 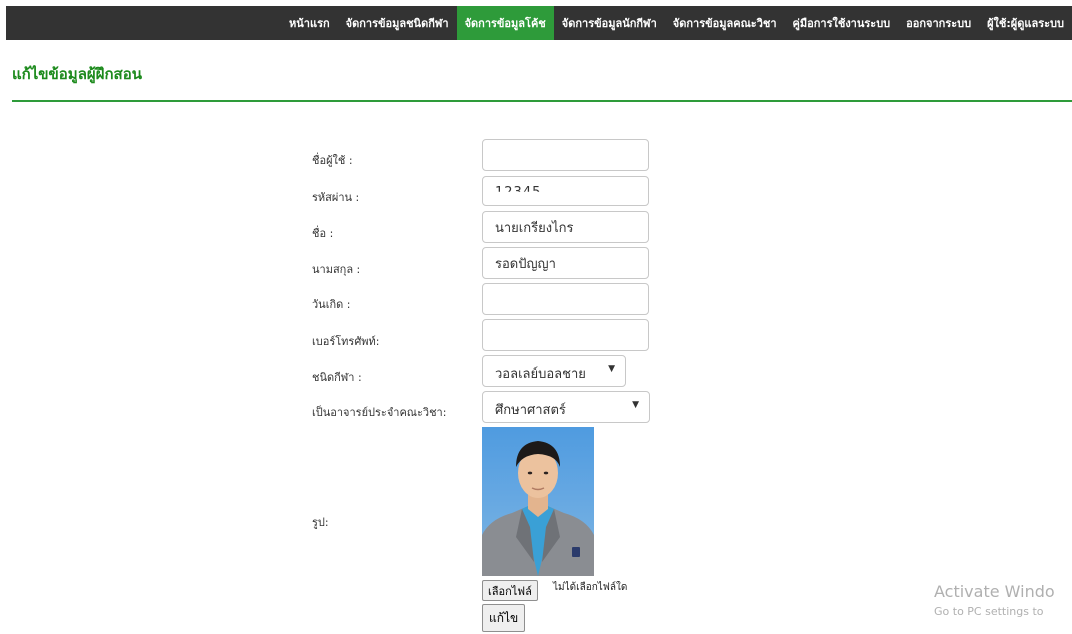 I want to click on watermark-subtitle: Go to PC settings to, so click(x=989, y=611).